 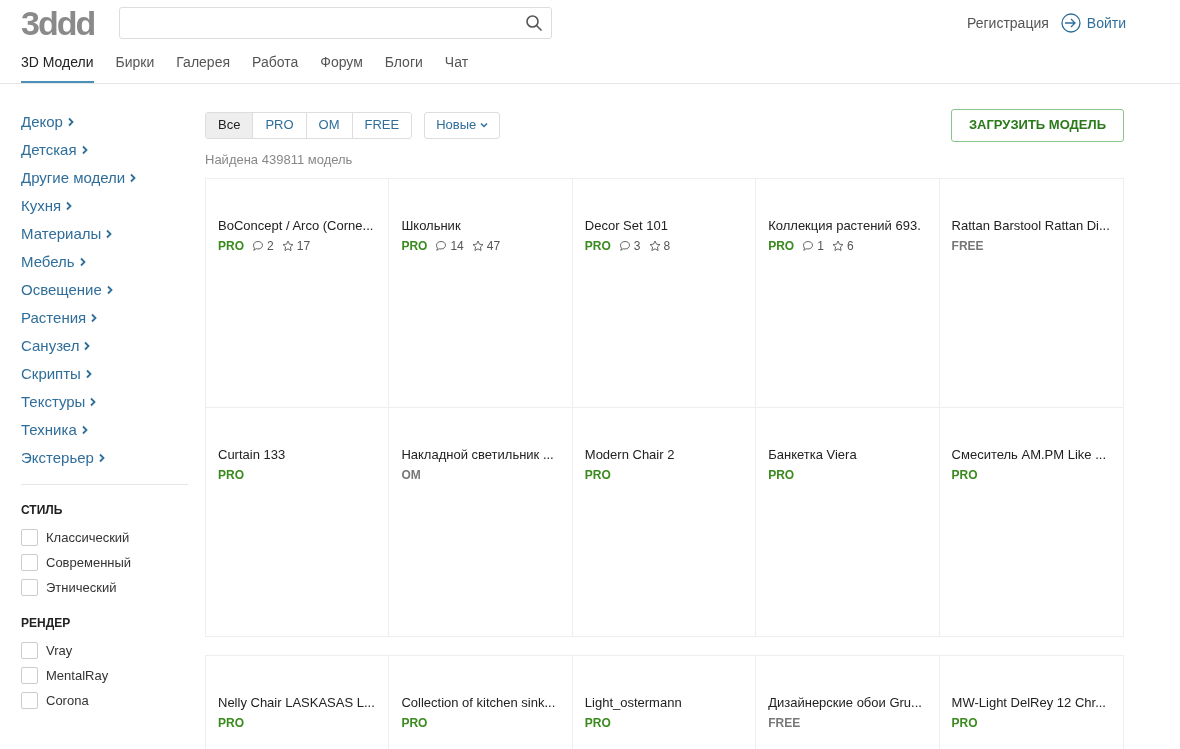 I want to click on model-title: Школьник, so click(x=480, y=225).